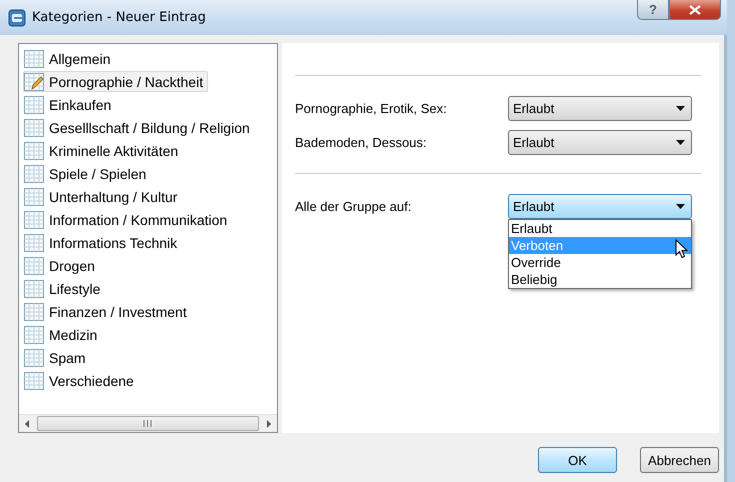  Describe the element at coordinates (97, 174) in the screenshot. I see `category-label: Spiele / Spielen` at that location.